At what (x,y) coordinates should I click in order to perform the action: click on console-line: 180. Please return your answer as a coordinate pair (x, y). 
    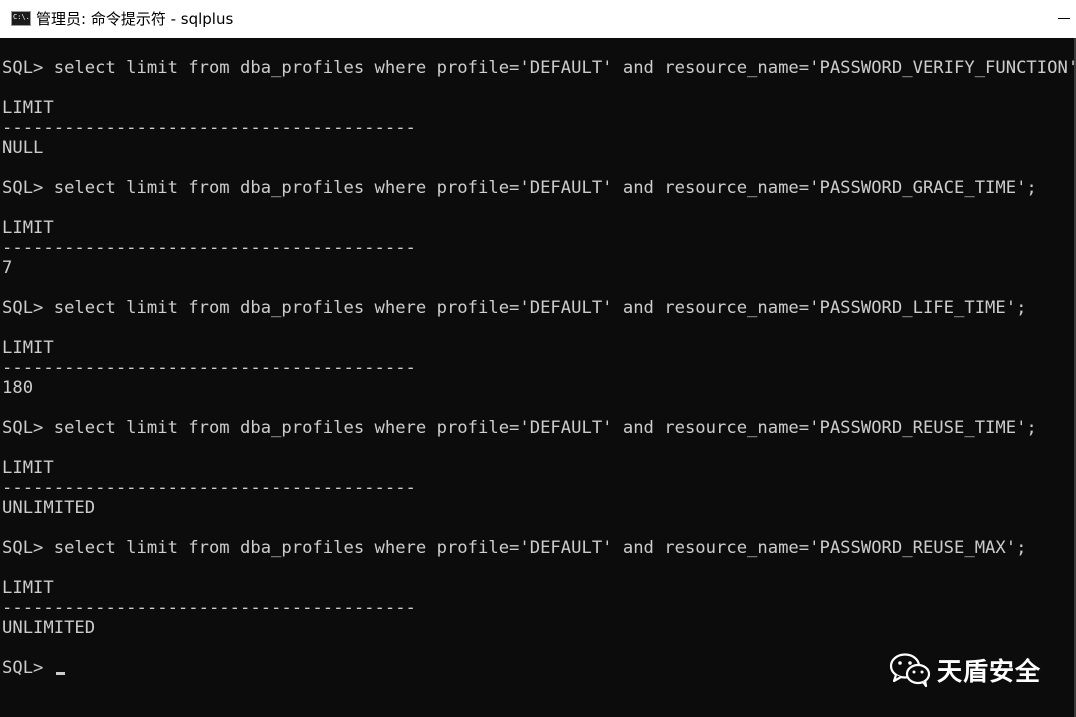
    Looking at the image, I should click on (18, 388).